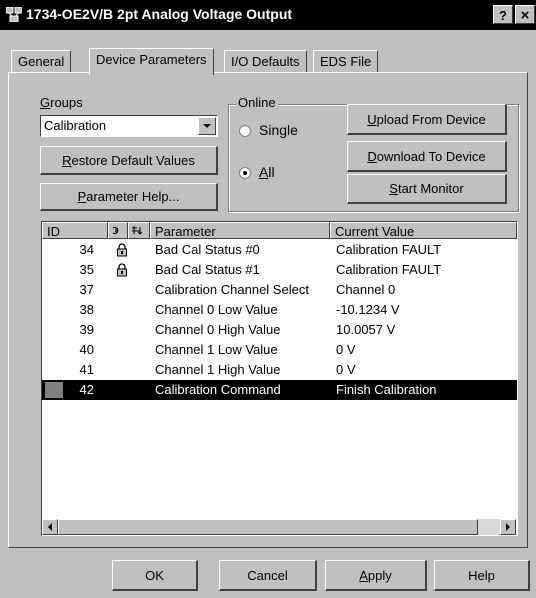 The height and width of the screenshot is (598, 536). What do you see at coordinates (129, 126) in the screenshot?
I see `groups-combobox: Calibration` at bounding box center [129, 126].